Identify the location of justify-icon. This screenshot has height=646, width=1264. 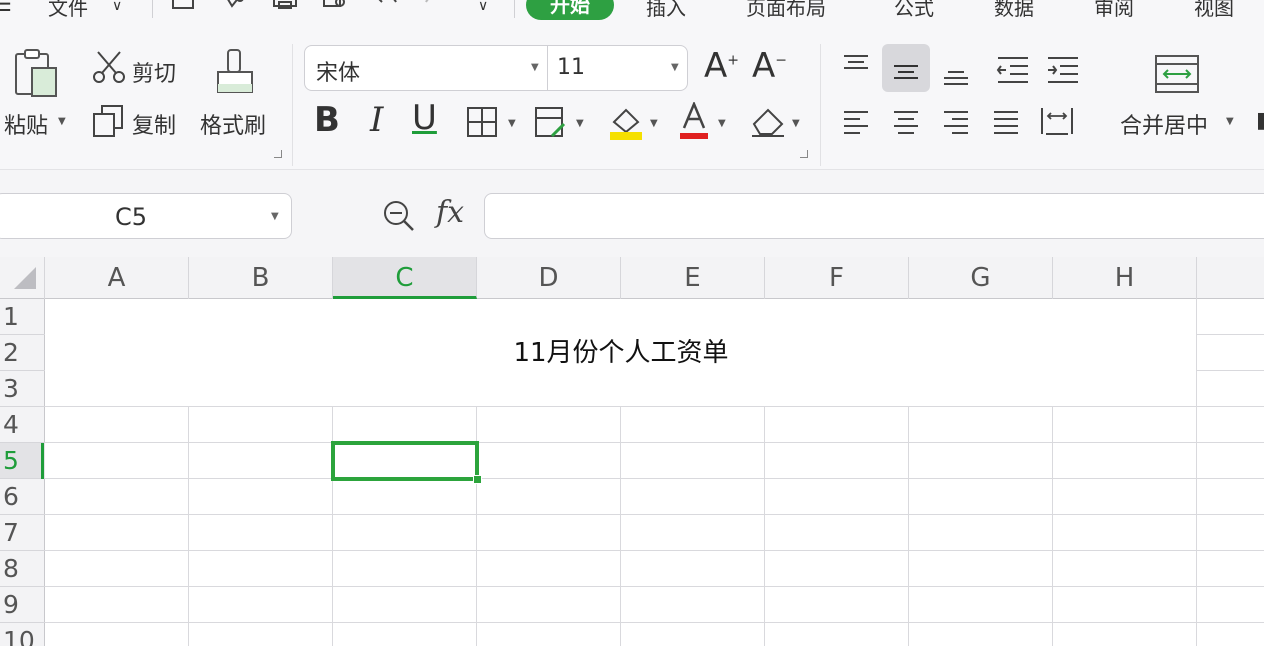
(1006, 123).